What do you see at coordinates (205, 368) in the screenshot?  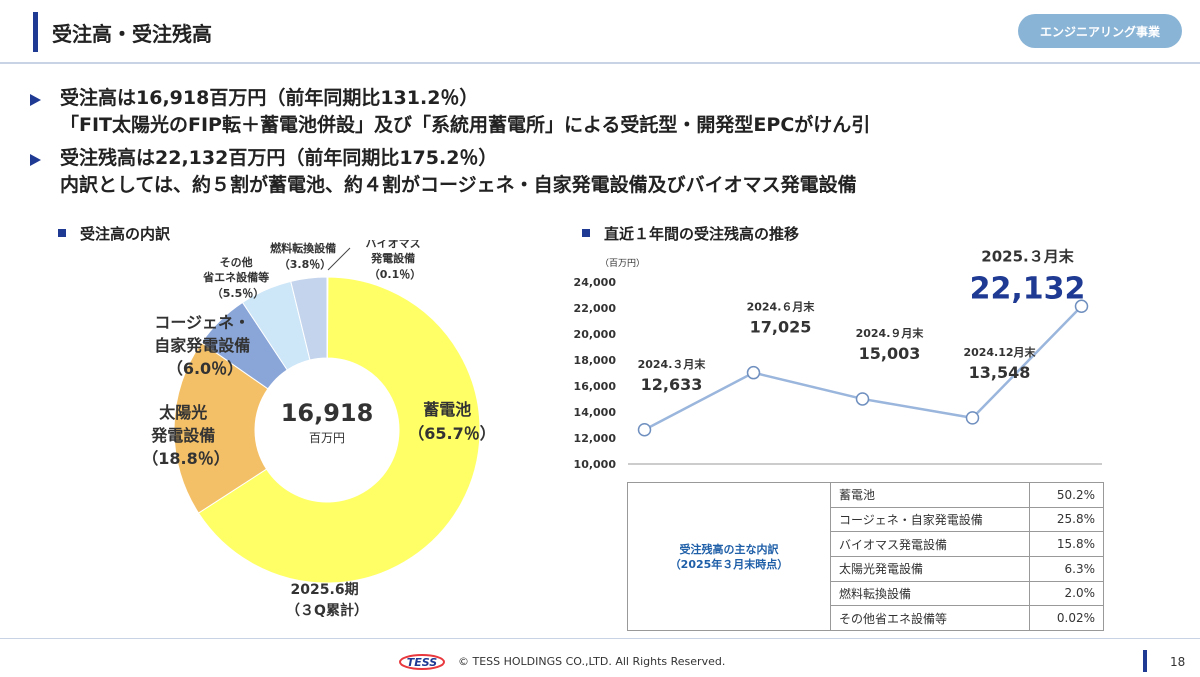 I see `label-cogen-line3: （6.0％）` at bounding box center [205, 368].